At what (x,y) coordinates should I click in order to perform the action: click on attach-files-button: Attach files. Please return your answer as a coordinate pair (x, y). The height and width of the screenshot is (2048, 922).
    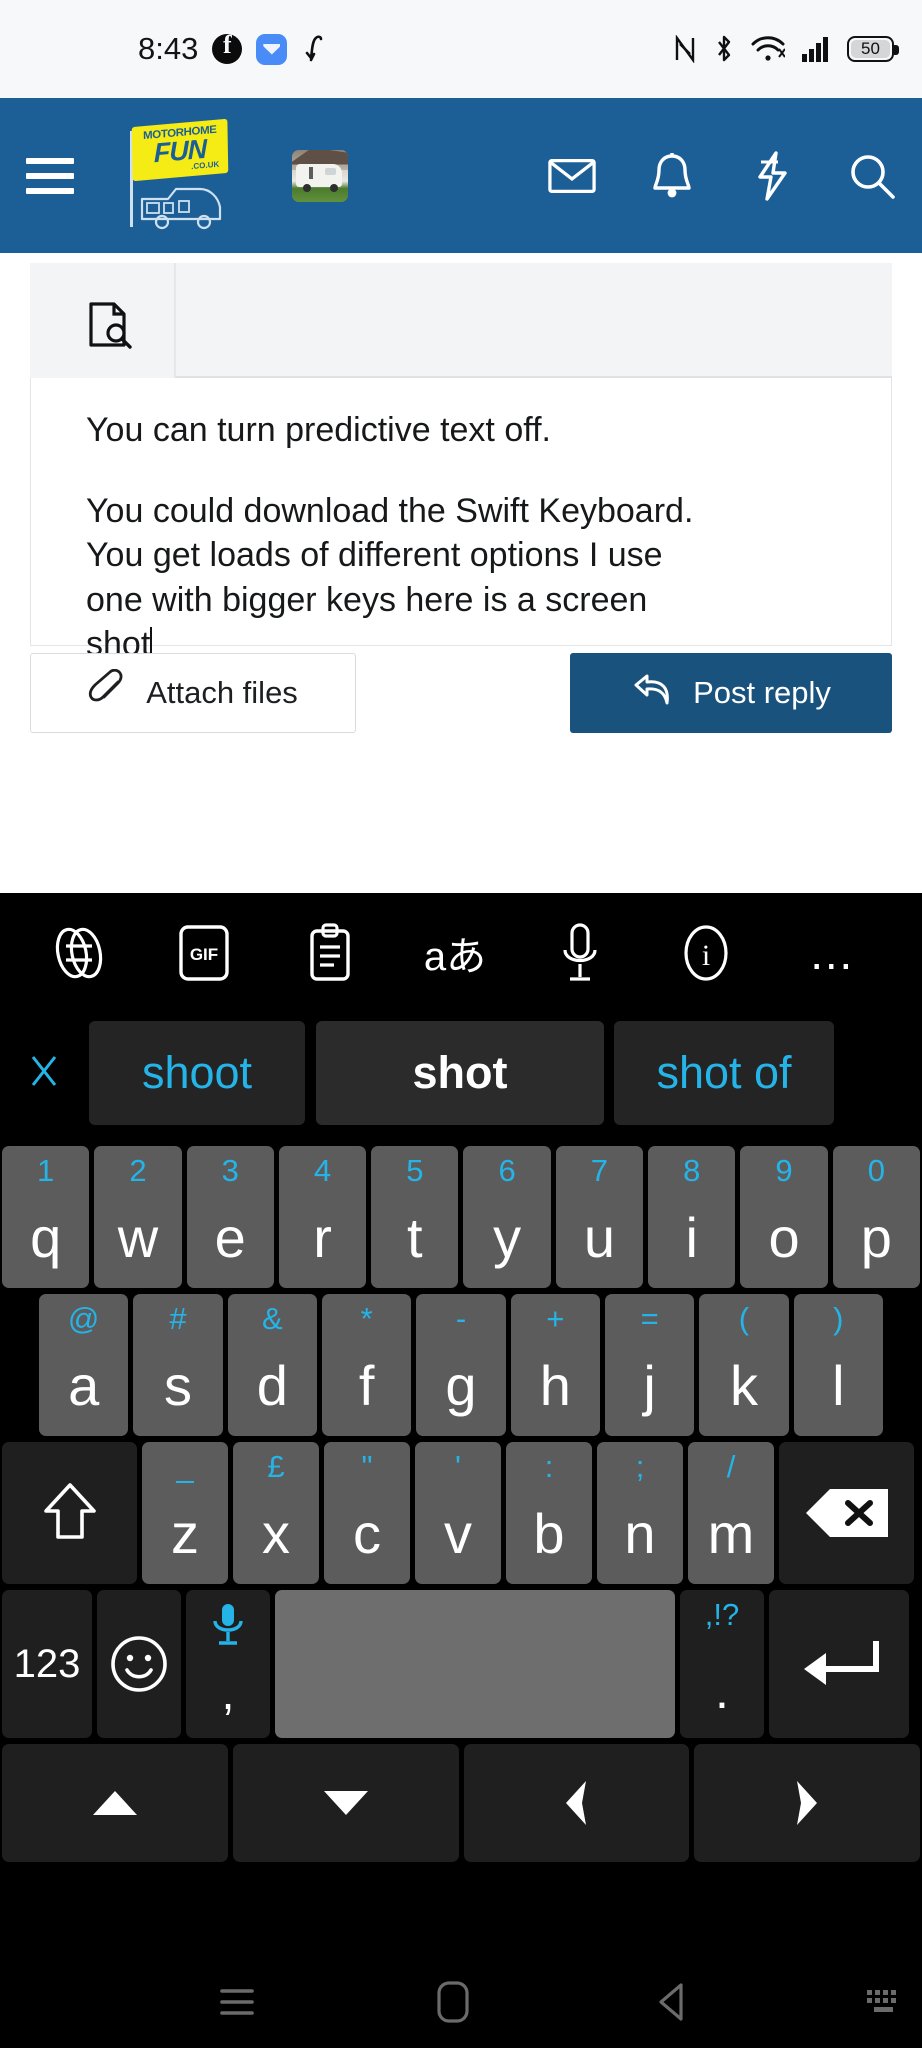
    Looking at the image, I should click on (193, 693).